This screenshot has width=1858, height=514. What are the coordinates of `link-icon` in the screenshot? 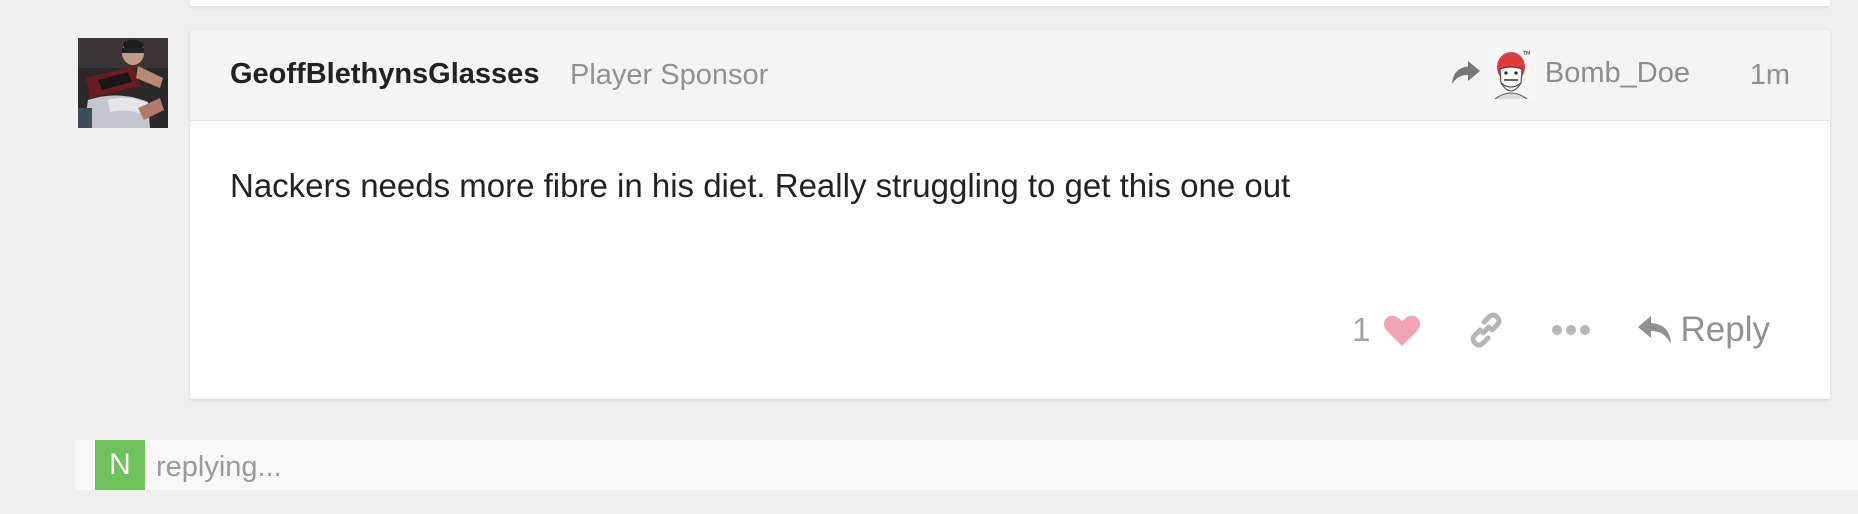 It's located at (1485, 330).